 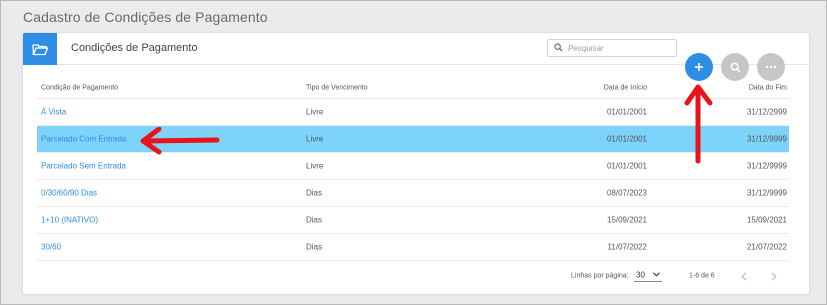 What do you see at coordinates (600, 276) in the screenshot?
I see `rows-per-page-label: Linhas por página:` at bounding box center [600, 276].